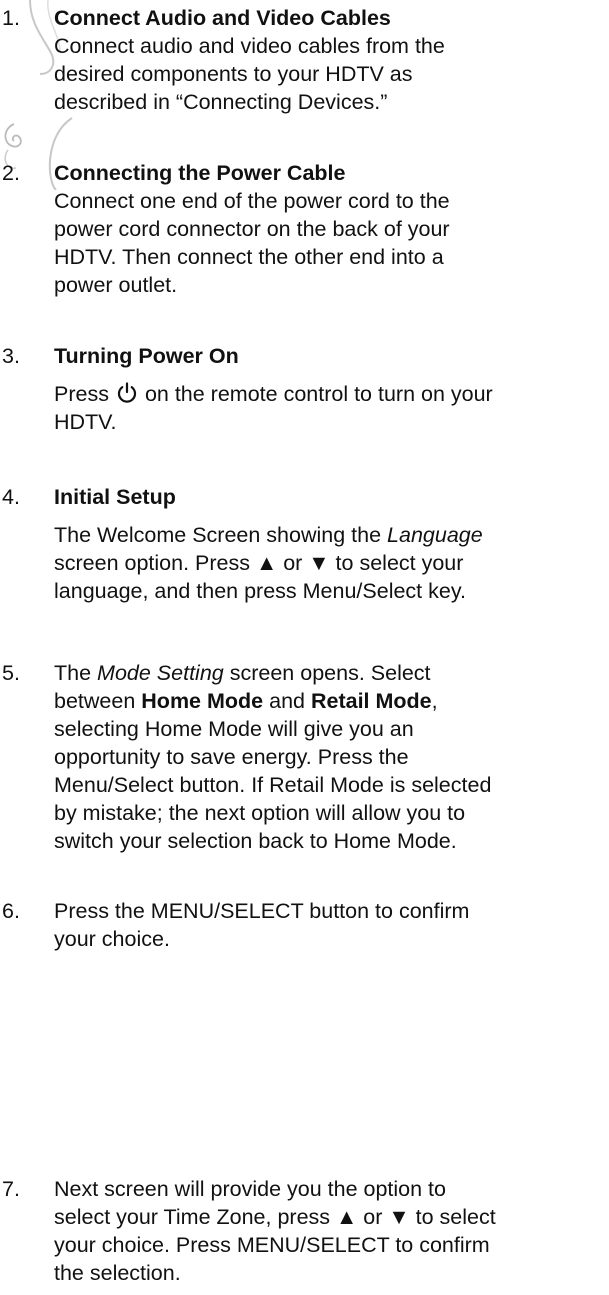  What do you see at coordinates (127, 392) in the screenshot?
I see `power-icon` at bounding box center [127, 392].